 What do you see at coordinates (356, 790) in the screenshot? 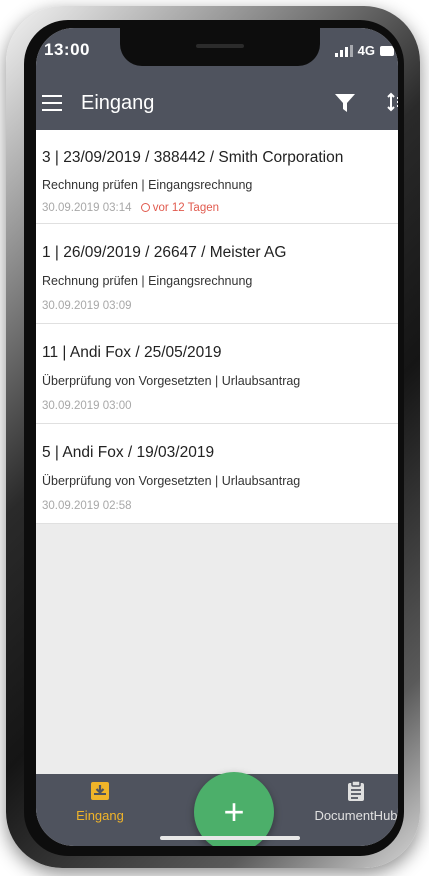
I see `clipboard-icon` at bounding box center [356, 790].